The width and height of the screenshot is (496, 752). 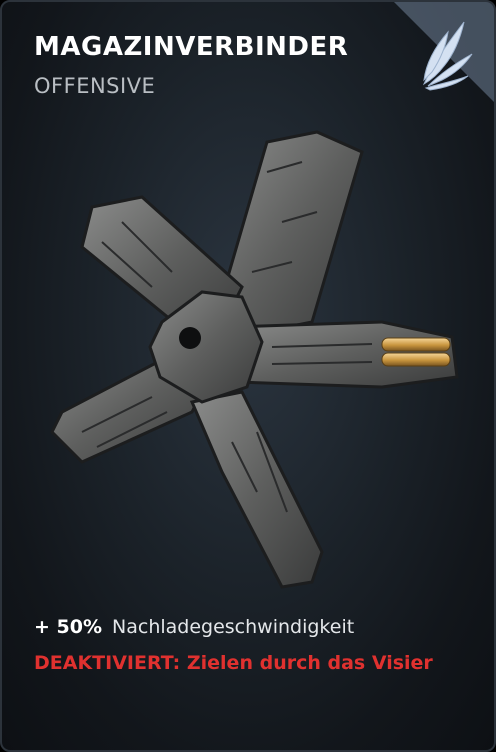 What do you see at coordinates (233, 627) in the screenshot?
I see `bonus-label: Nachladegeschwindigkeit` at bounding box center [233, 627].